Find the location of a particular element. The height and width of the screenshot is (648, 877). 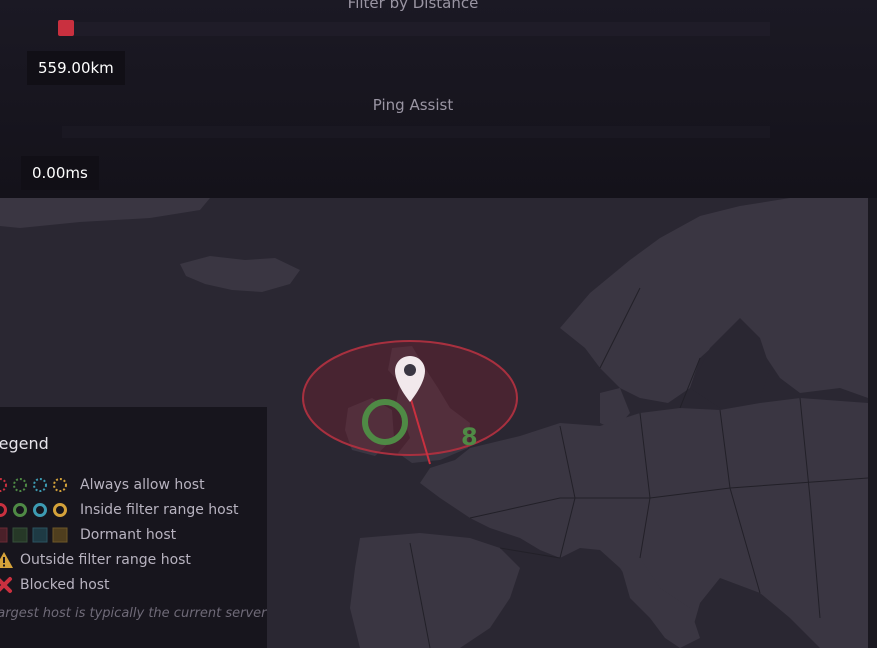

distance-slider-handle is located at coordinates (66, 28).